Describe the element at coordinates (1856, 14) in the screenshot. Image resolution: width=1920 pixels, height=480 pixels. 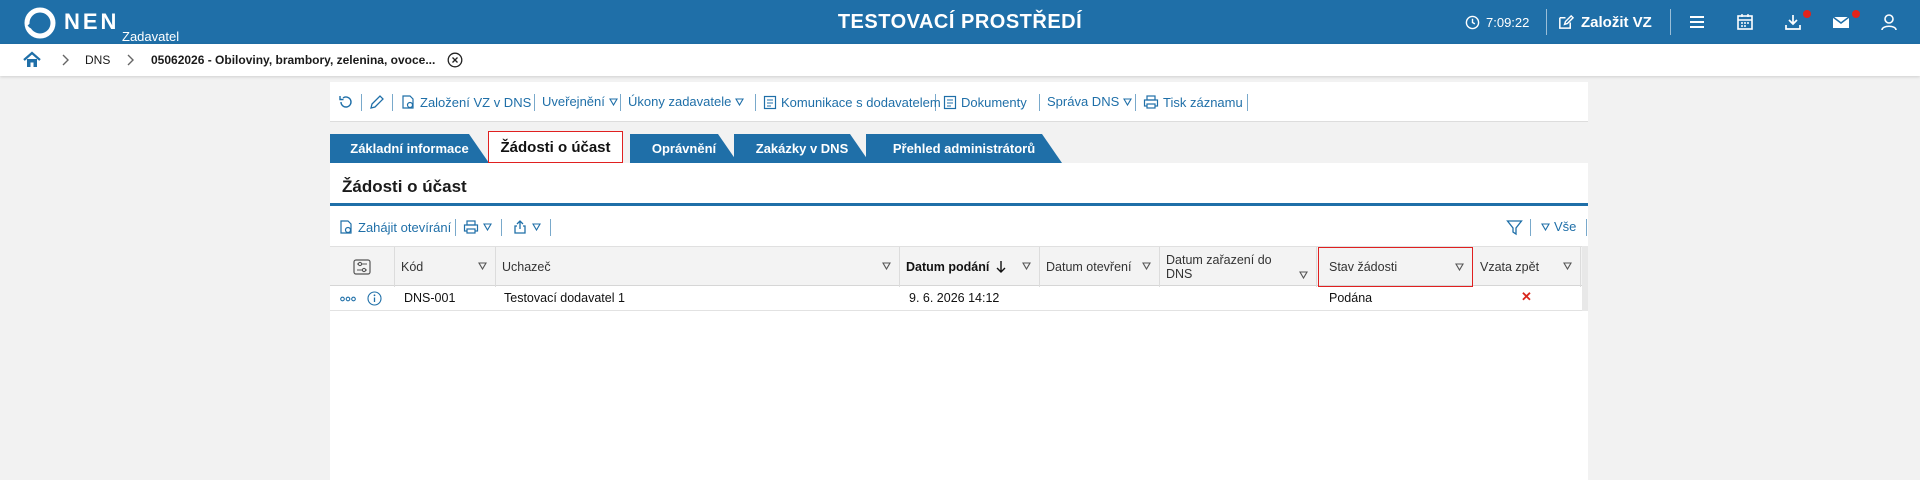
I see `notification-dot` at that location.